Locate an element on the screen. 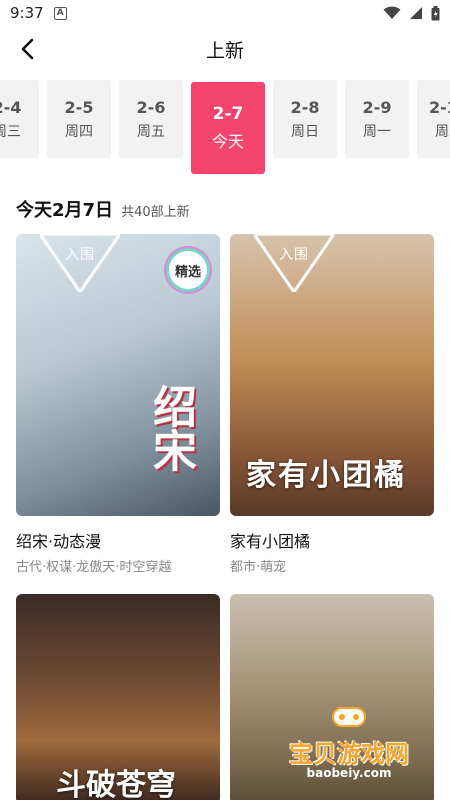 This screenshot has width=450, height=800. date-selector: 2-4 周三 2-5 周四 2-6 周五 2-7 今天 2-8 周日 2-9 周一 2-10 周二 is located at coordinates (225, 129).